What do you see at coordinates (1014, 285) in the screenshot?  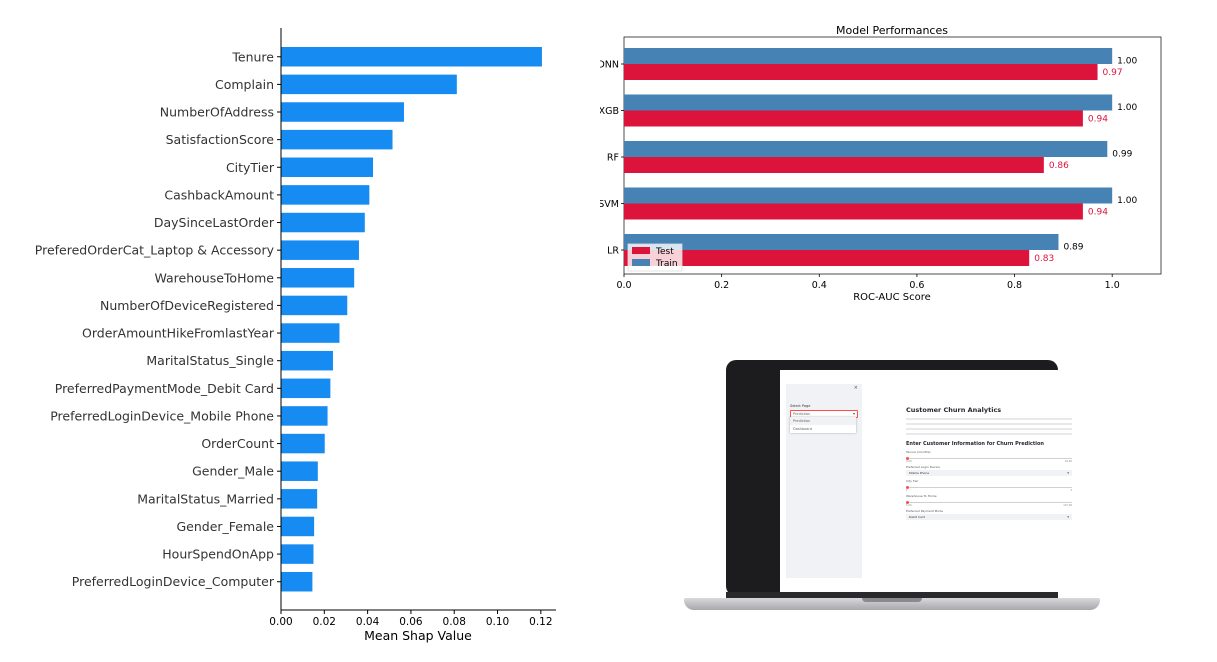 I see `perf-x-tick-label: 0.8` at bounding box center [1014, 285].